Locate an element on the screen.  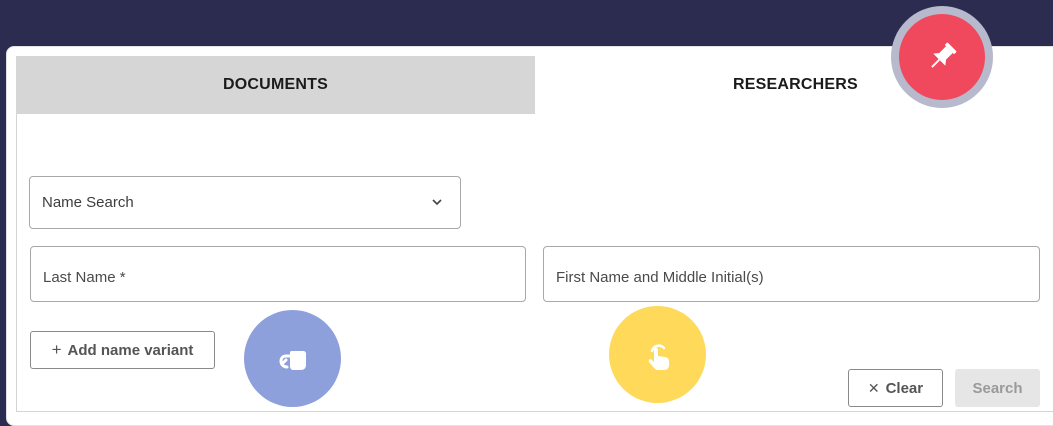
search-type-select: Name Search is located at coordinates (245, 202).